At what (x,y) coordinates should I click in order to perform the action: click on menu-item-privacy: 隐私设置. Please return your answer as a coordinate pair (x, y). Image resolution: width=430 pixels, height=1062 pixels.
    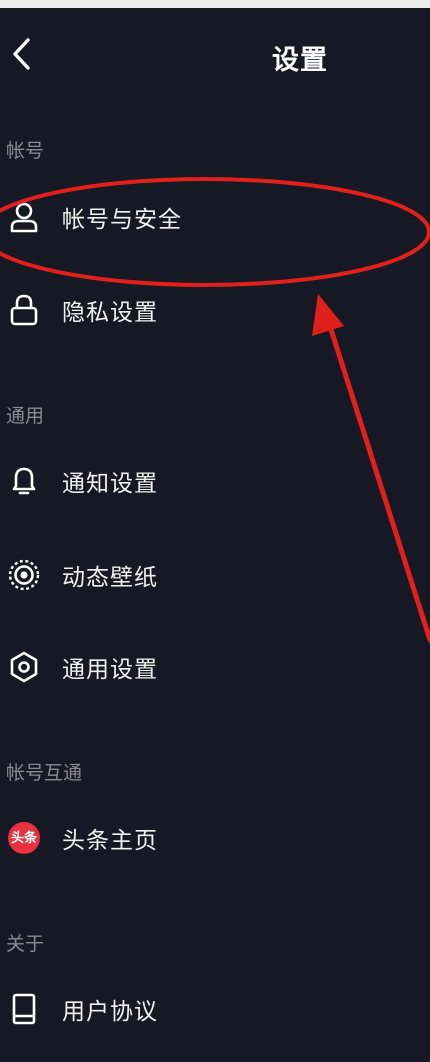
    Looking at the image, I should click on (215, 310).